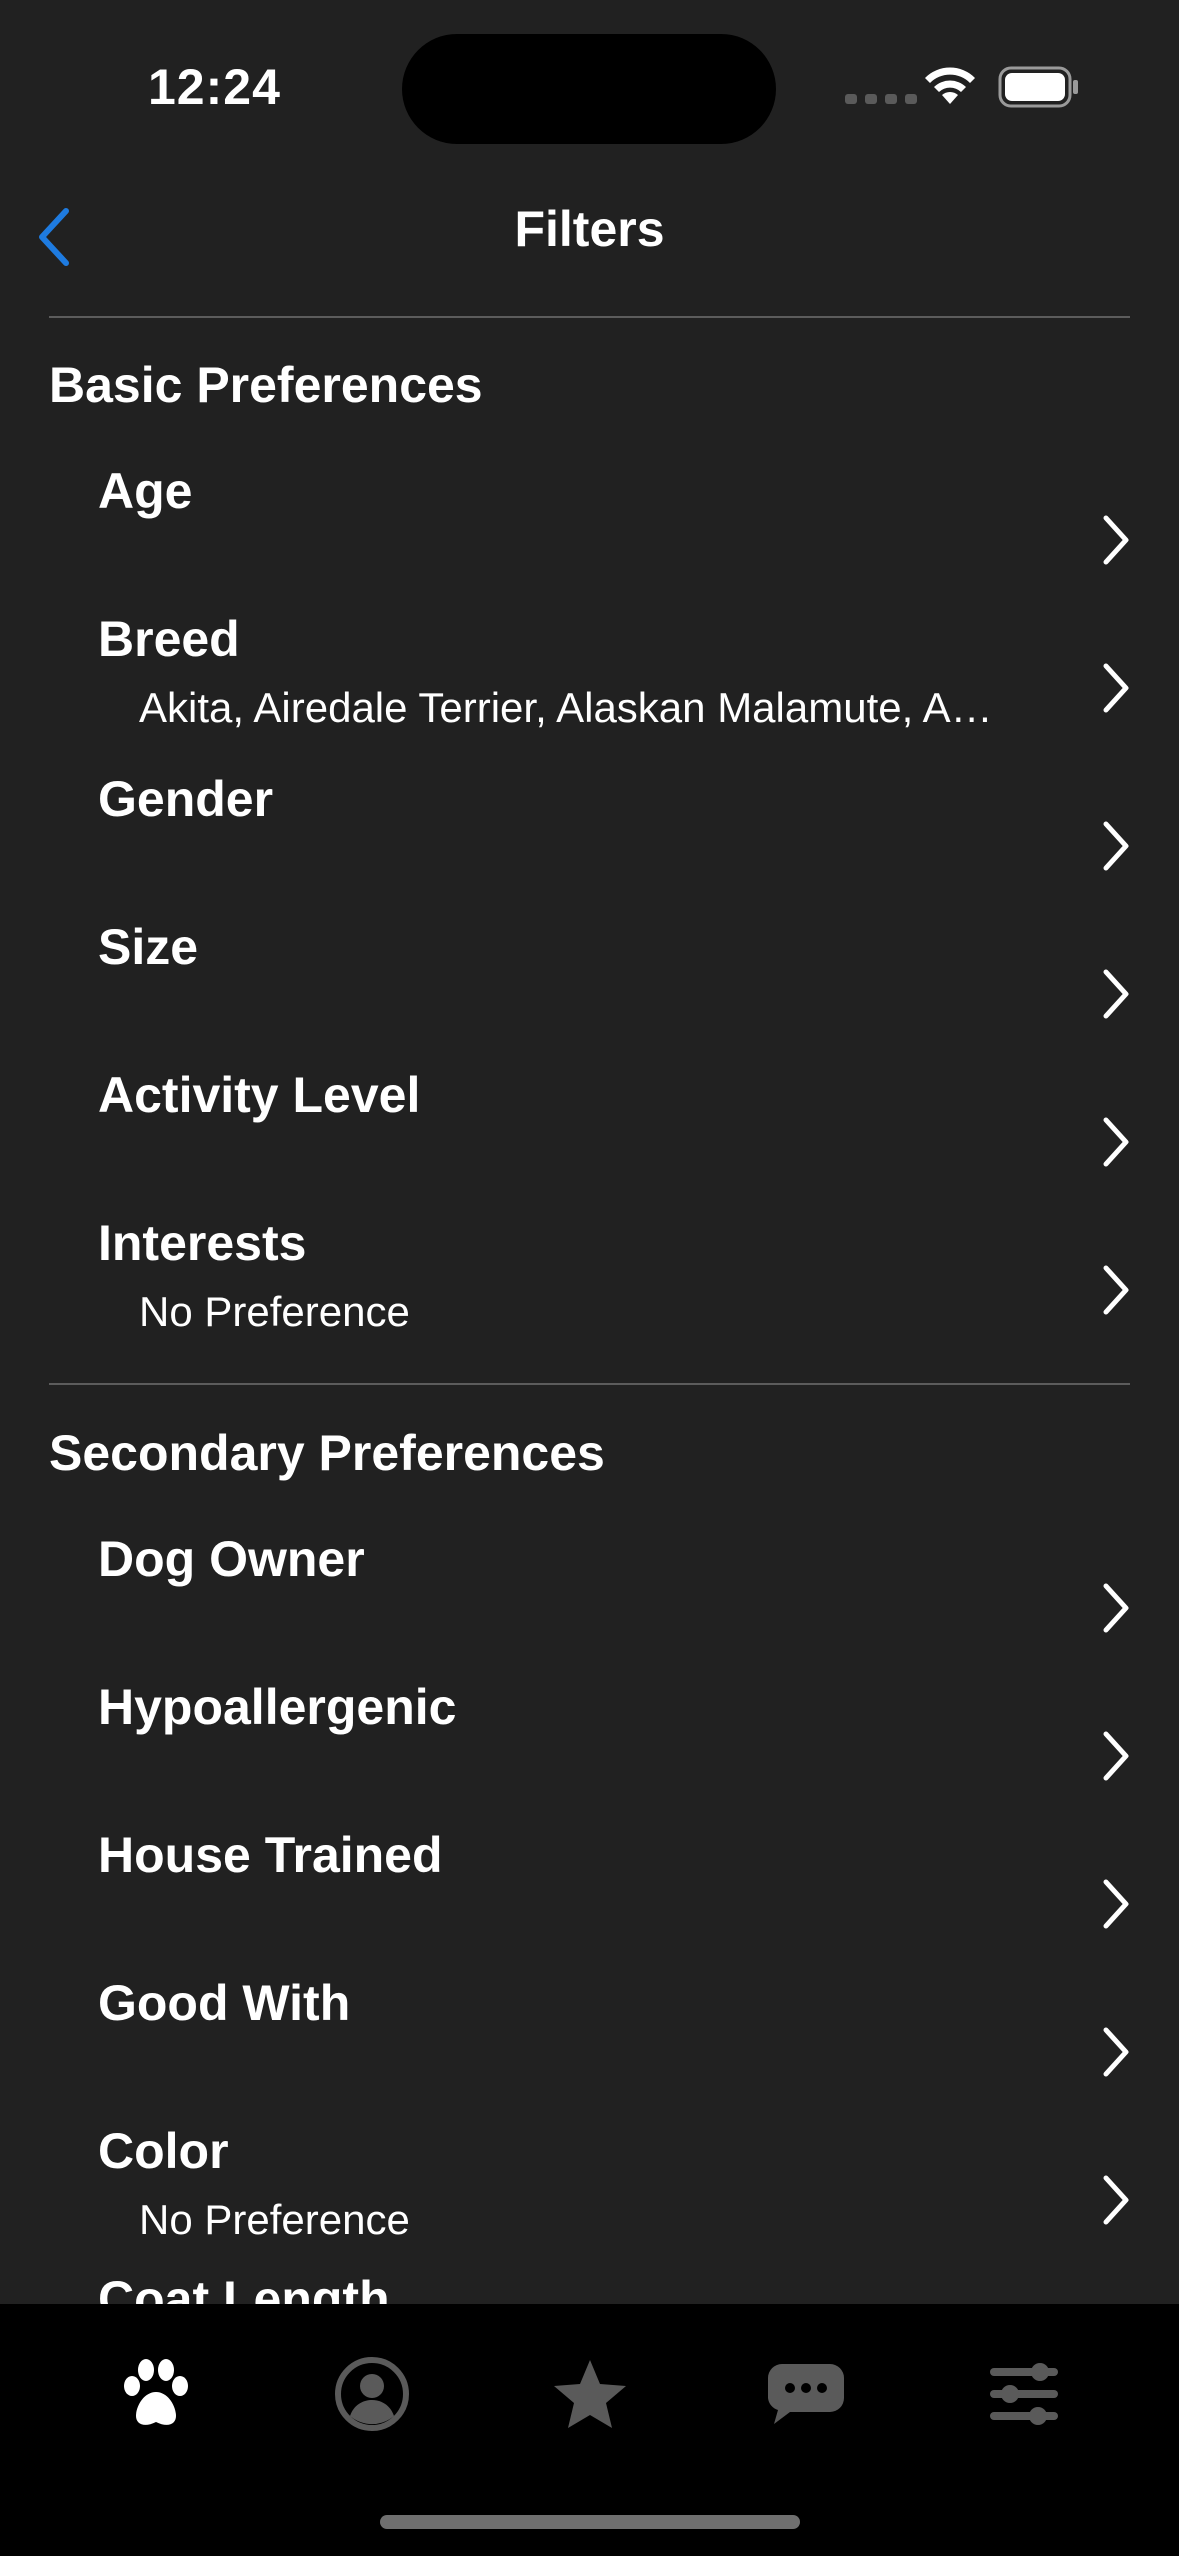  Describe the element at coordinates (202, 1243) in the screenshot. I see `filter-label: Interests` at that location.